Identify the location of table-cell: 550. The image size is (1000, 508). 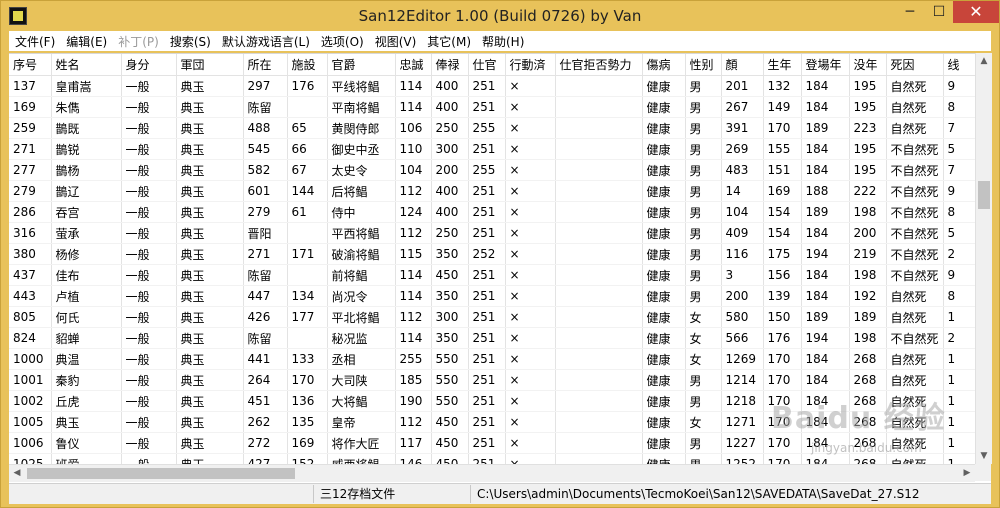
(450, 359).